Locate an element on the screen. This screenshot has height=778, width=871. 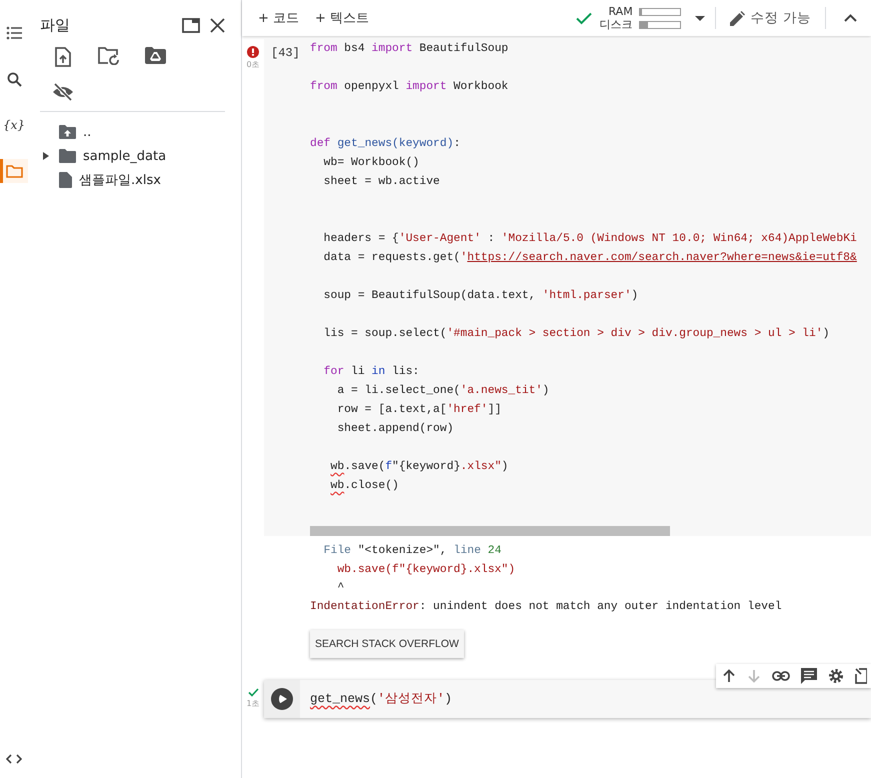
disk-label: 디스크 is located at coordinates (616, 24).